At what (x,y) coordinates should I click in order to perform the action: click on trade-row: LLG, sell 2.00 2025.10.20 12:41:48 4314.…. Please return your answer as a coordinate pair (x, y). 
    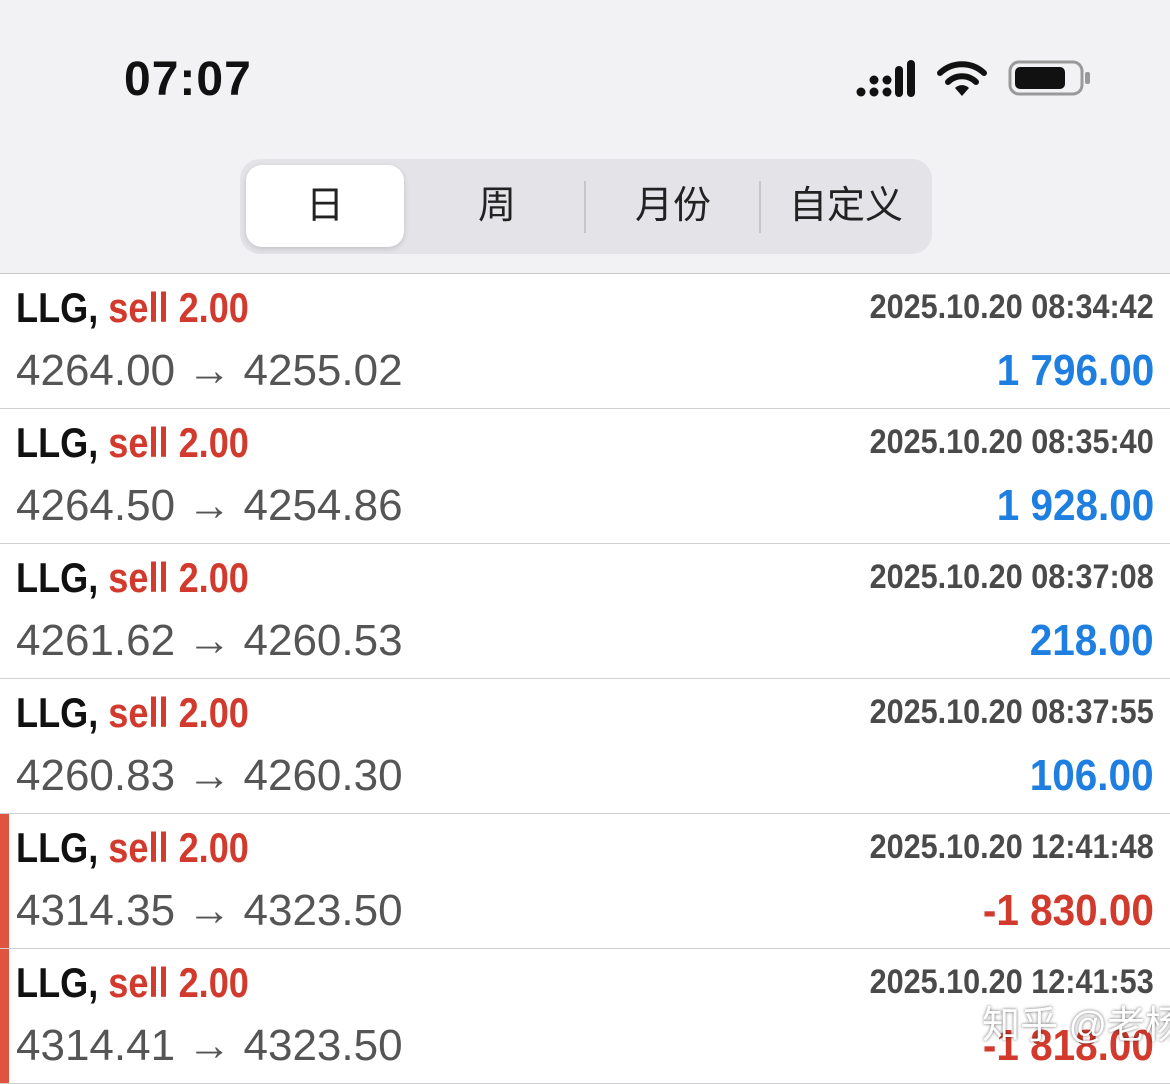
    Looking at the image, I should click on (585, 881).